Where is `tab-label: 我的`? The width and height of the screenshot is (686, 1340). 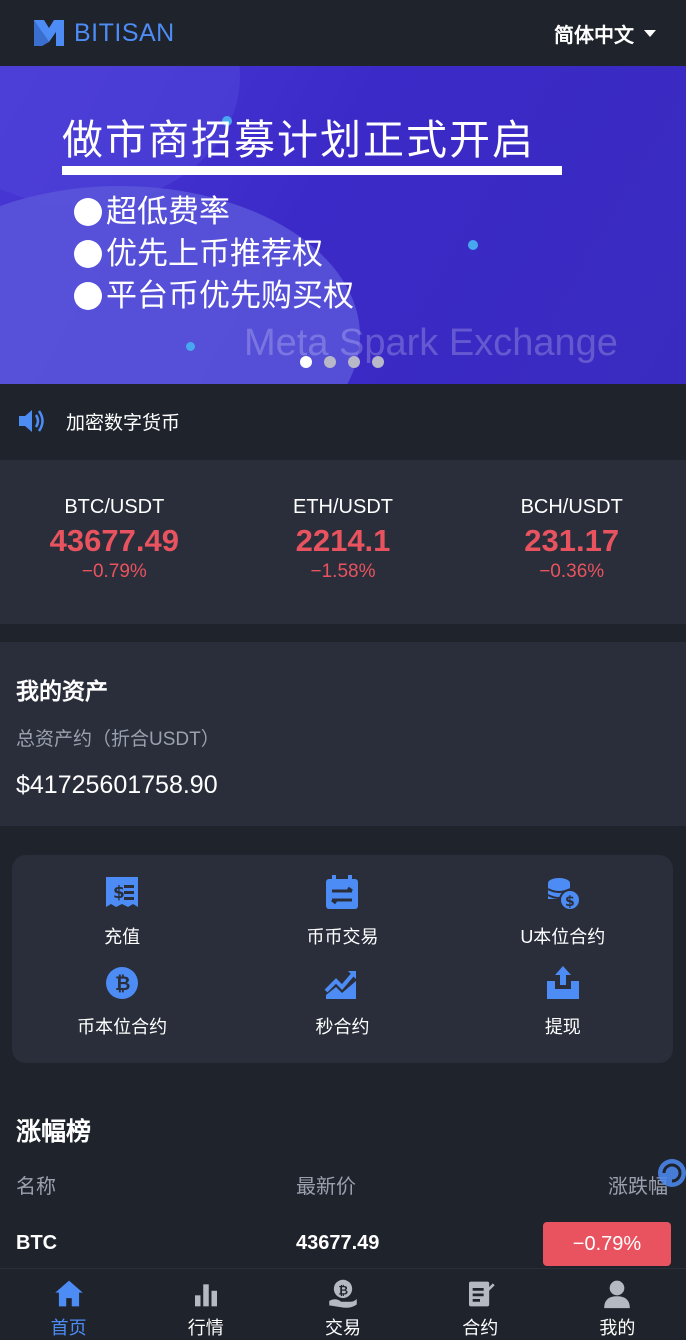 tab-label: 我的 is located at coordinates (617, 1328).